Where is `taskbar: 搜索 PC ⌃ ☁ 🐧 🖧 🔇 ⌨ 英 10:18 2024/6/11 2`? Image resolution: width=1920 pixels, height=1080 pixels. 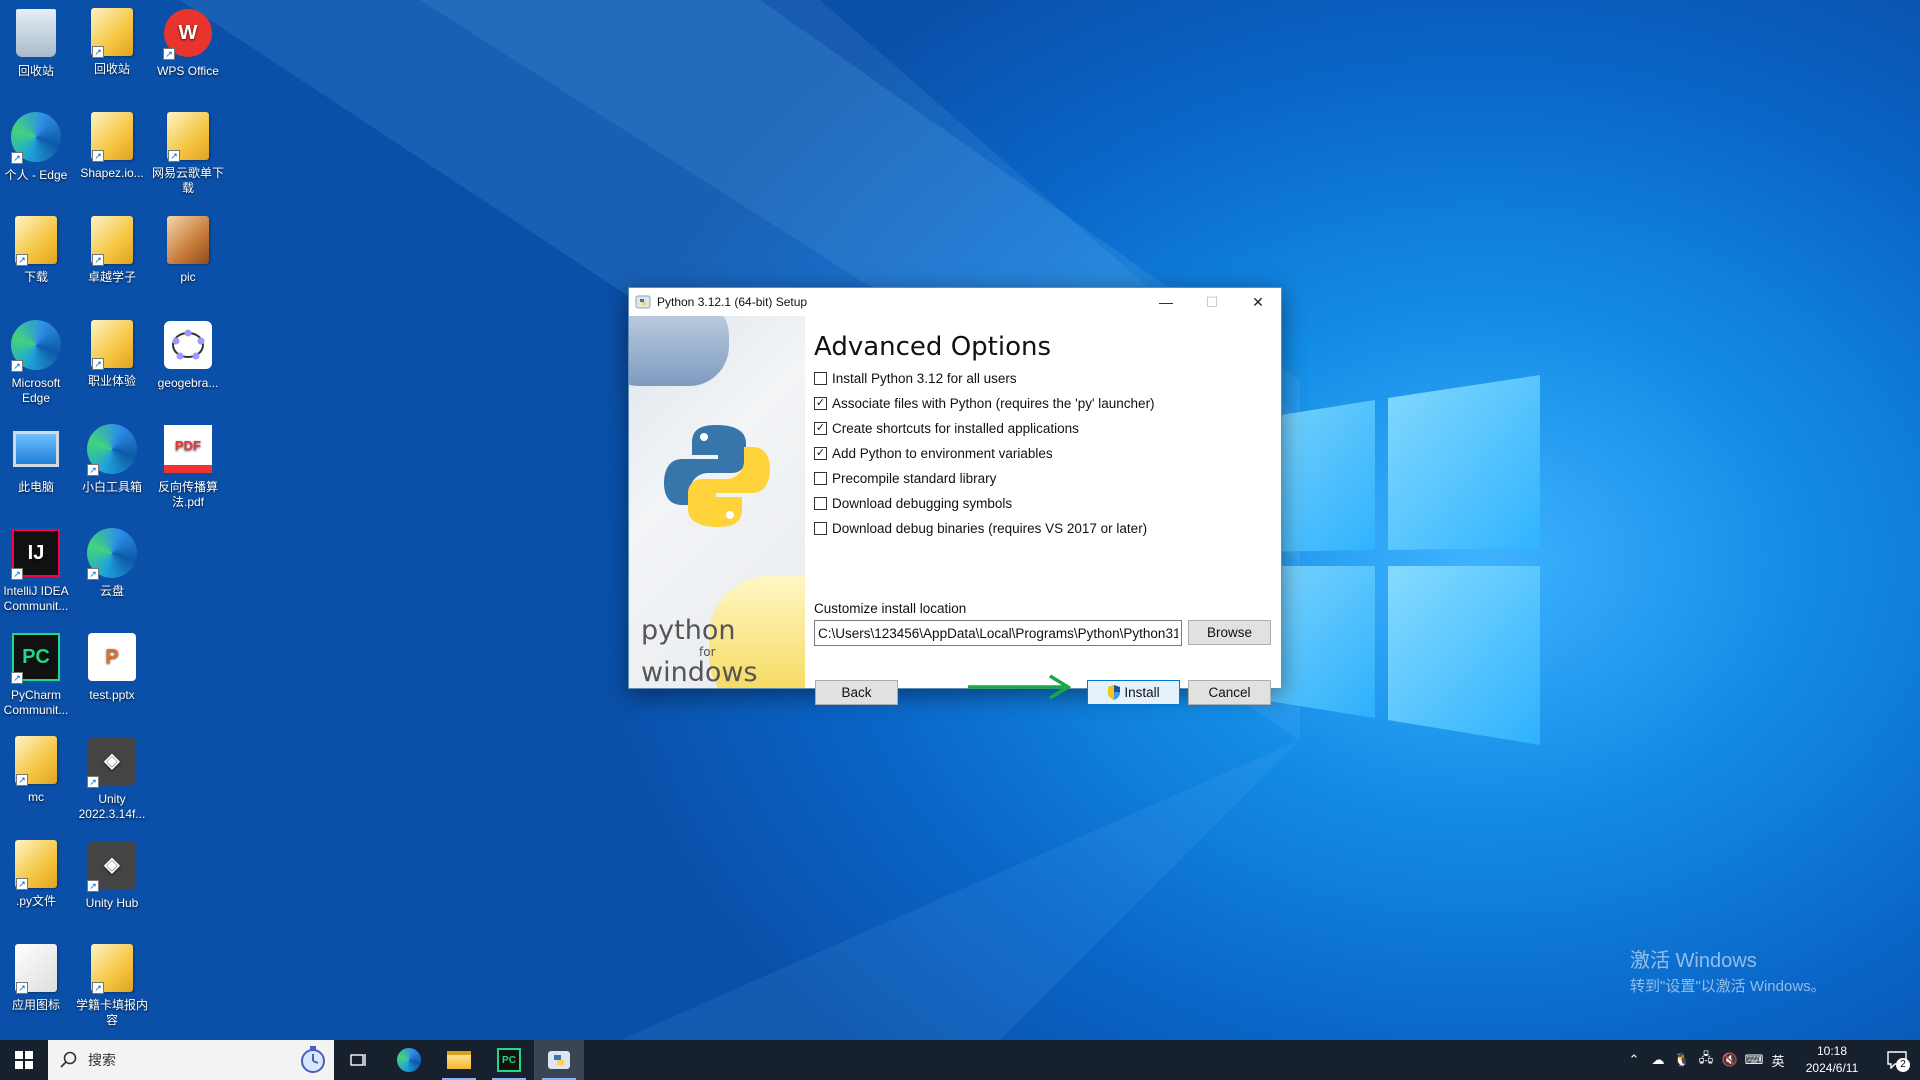
taskbar: 搜索 PC ⌃ ☁ 🐧 🖧 🔇 ⌨ 英 10:18 2024/6/11 2 is located at coordinates (960, 1060).